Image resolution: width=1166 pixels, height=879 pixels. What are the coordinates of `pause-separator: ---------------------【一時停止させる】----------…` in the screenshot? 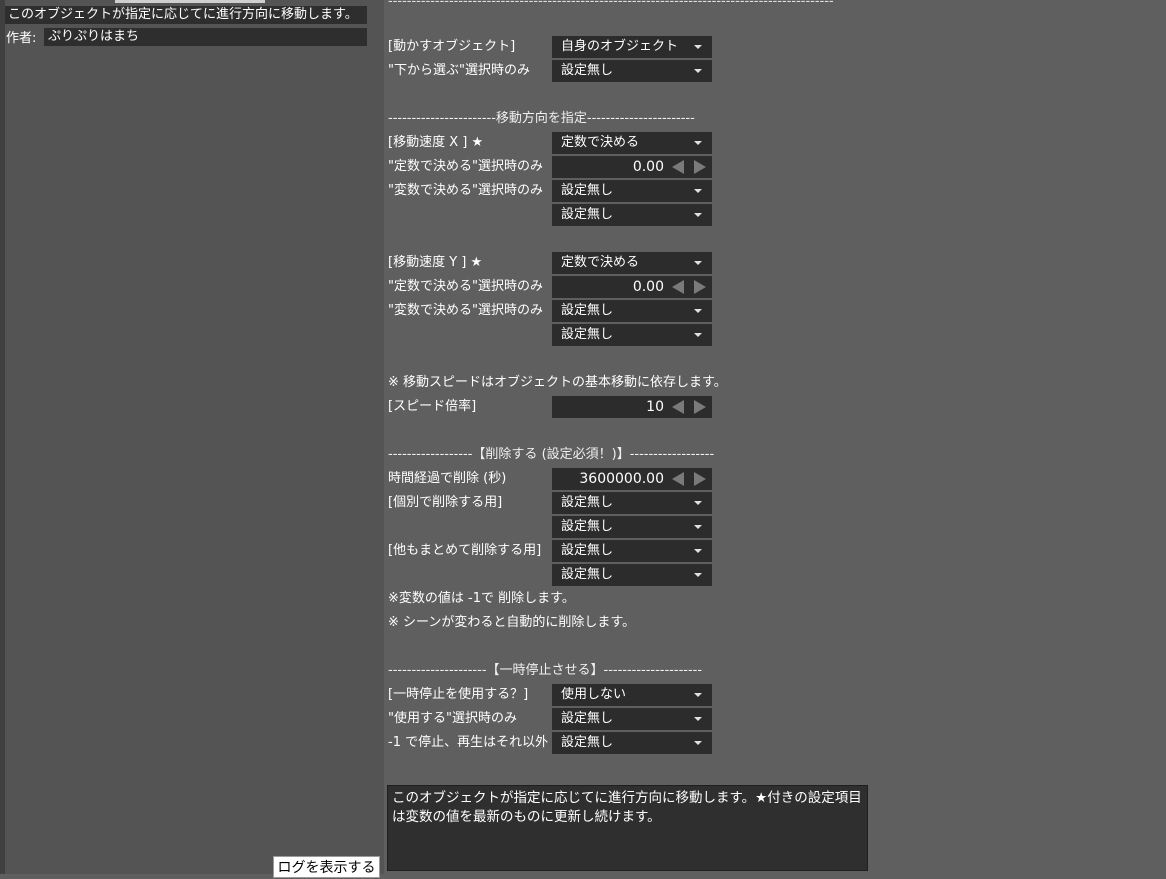 It's located at (545, 670).